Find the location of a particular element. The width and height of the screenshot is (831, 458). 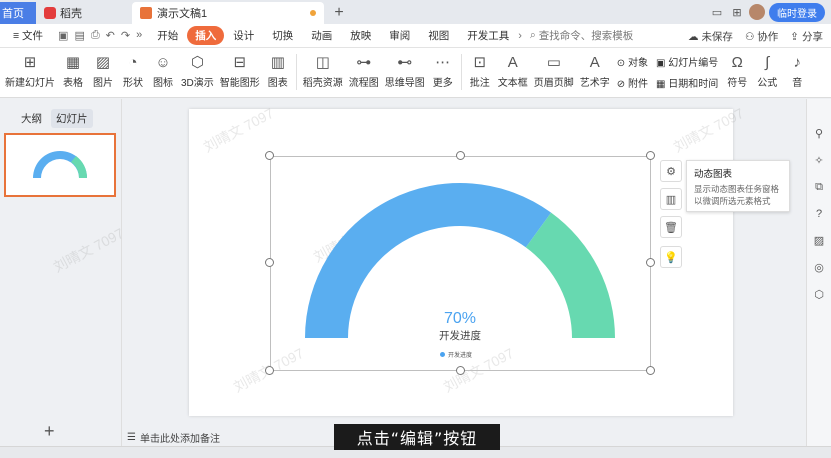

tooltip-desc-1: 显示动态图表任务窗格 is located at coordinates (737, 189).